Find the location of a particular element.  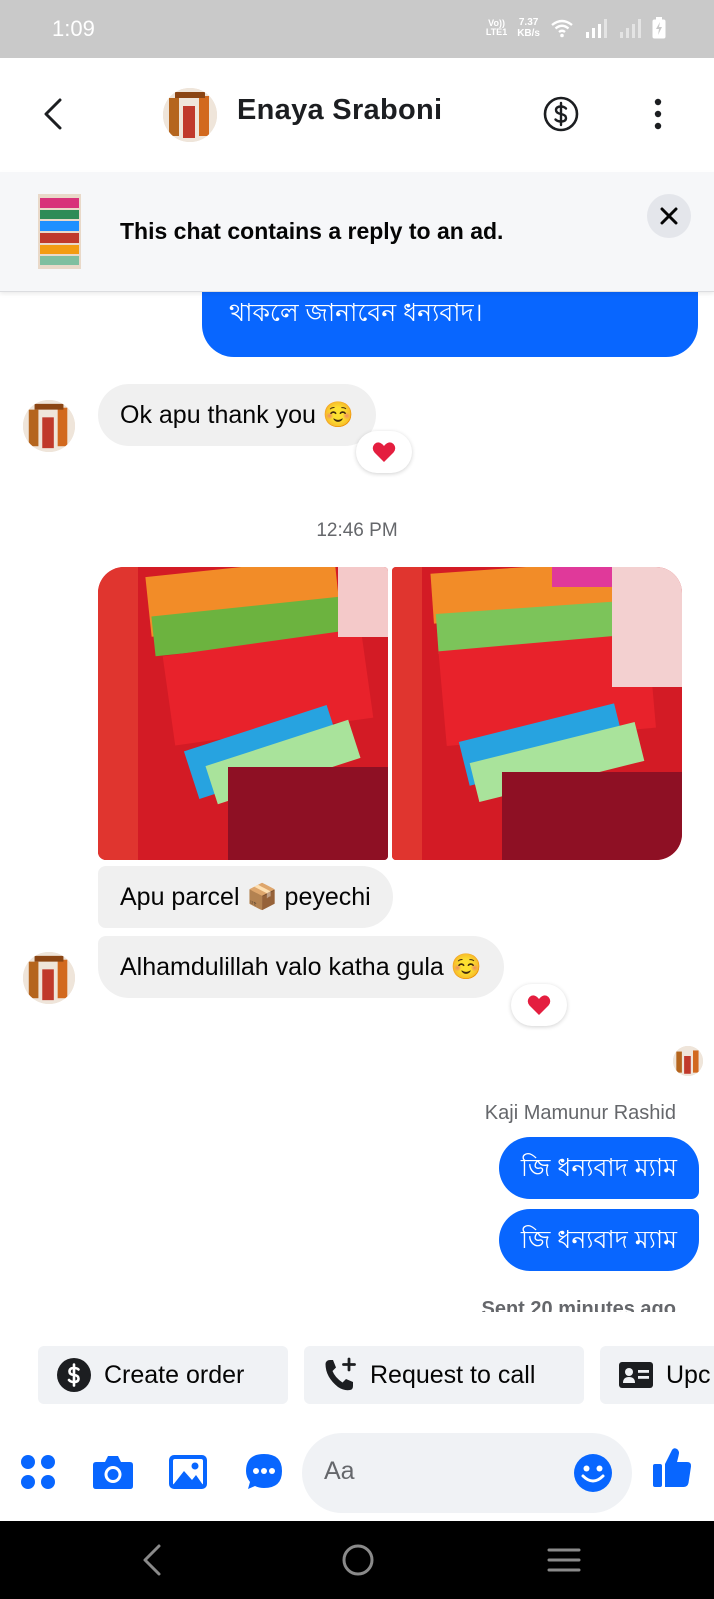

more-vertical-icon is located at coordinates (658, 114).